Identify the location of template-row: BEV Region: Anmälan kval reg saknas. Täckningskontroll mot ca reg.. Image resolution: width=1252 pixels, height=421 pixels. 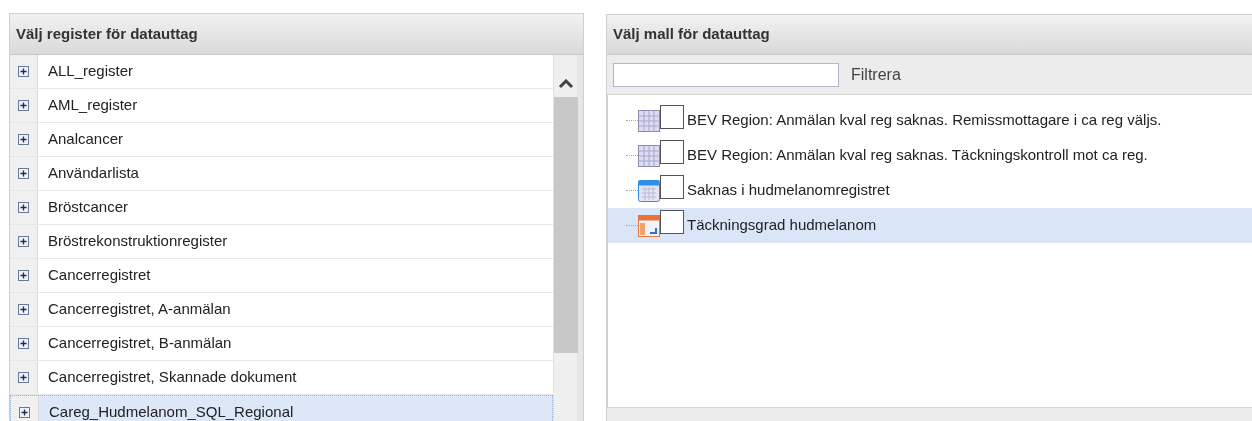
(930, 155).